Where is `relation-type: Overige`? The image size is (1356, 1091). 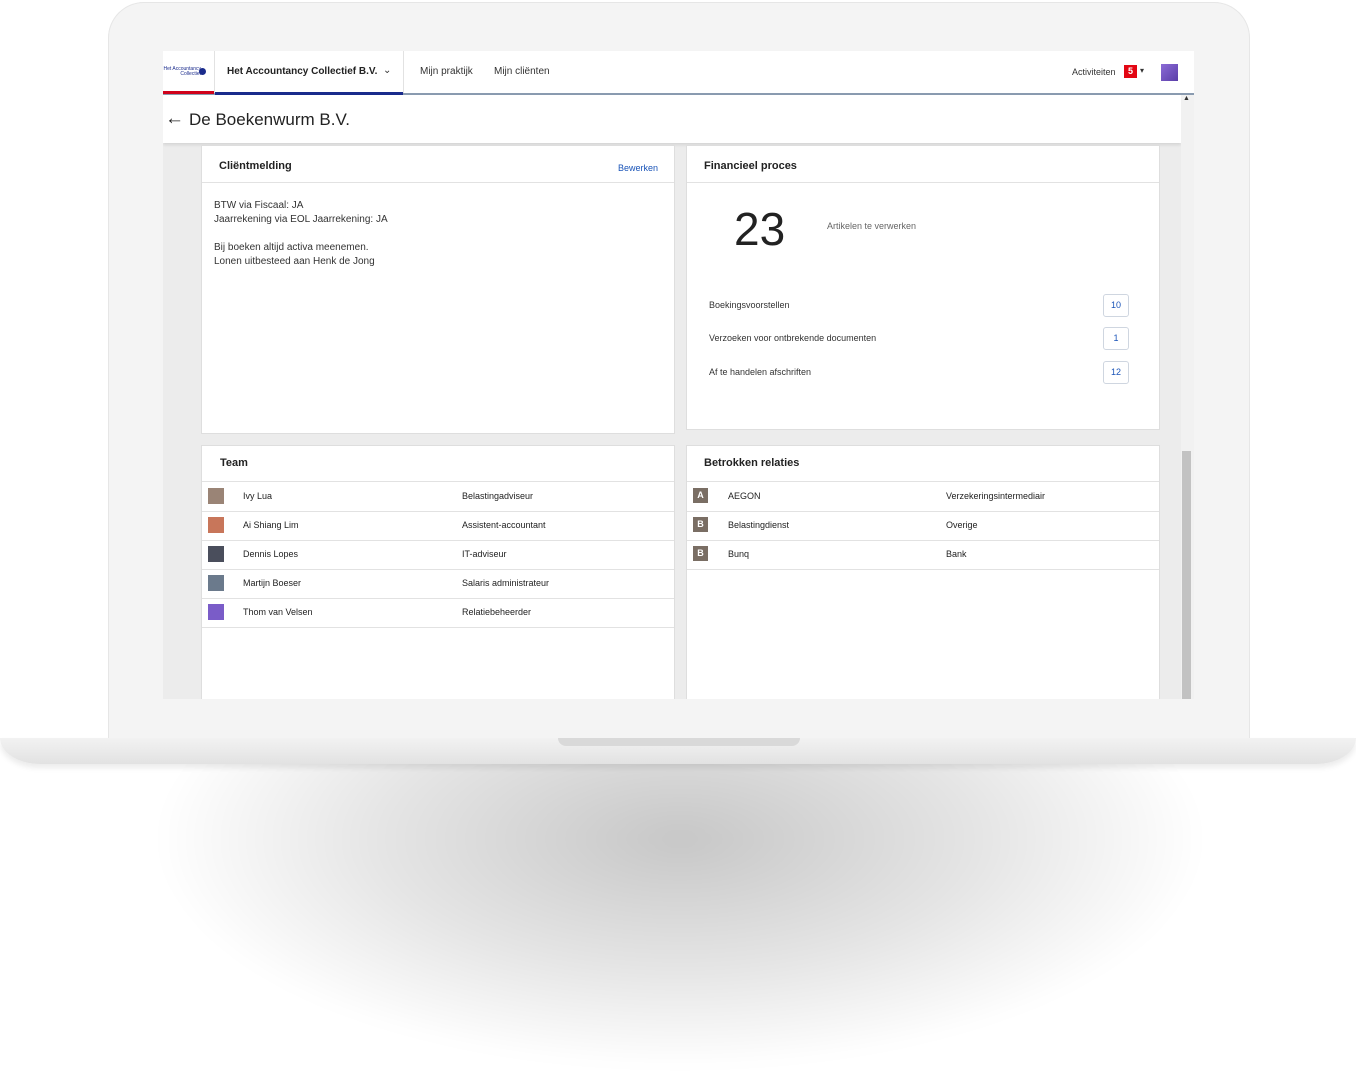 relation-type: Overige is located at coordinates (962, 525).